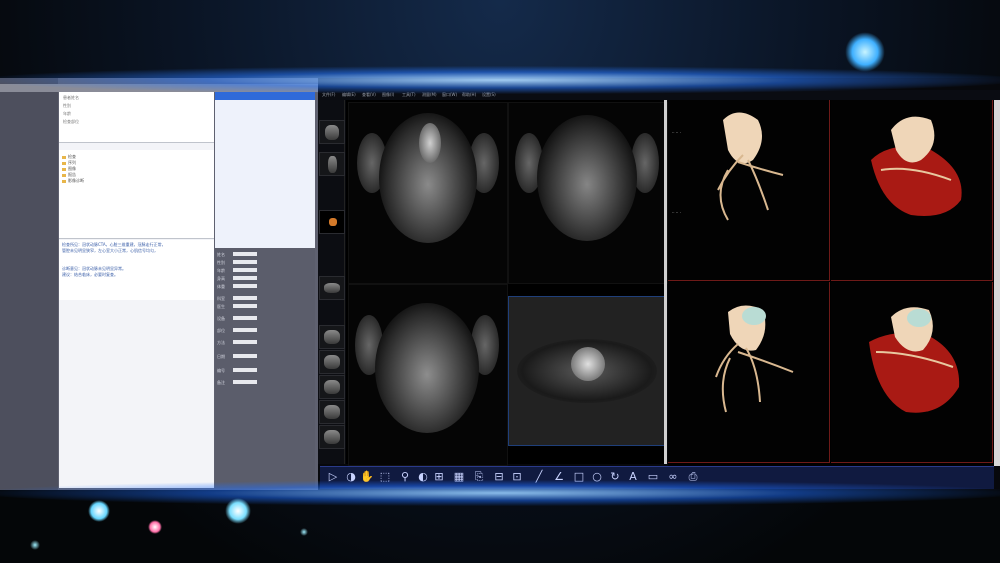 The height and width of the screenshot is (563, 1000). I want to click on patient-info-table: 患者姓名 性别 年龄 检查部位, so click(136, 117).